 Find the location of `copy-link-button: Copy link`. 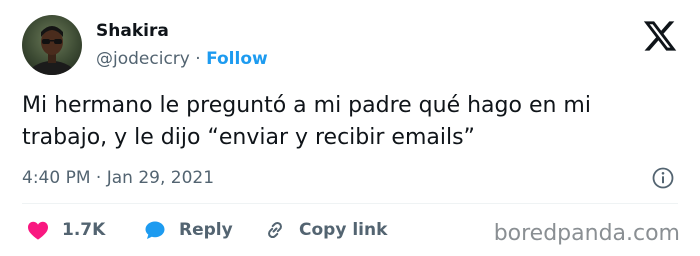

copy-link-button: Copy link is located at coordinates (325, 230).